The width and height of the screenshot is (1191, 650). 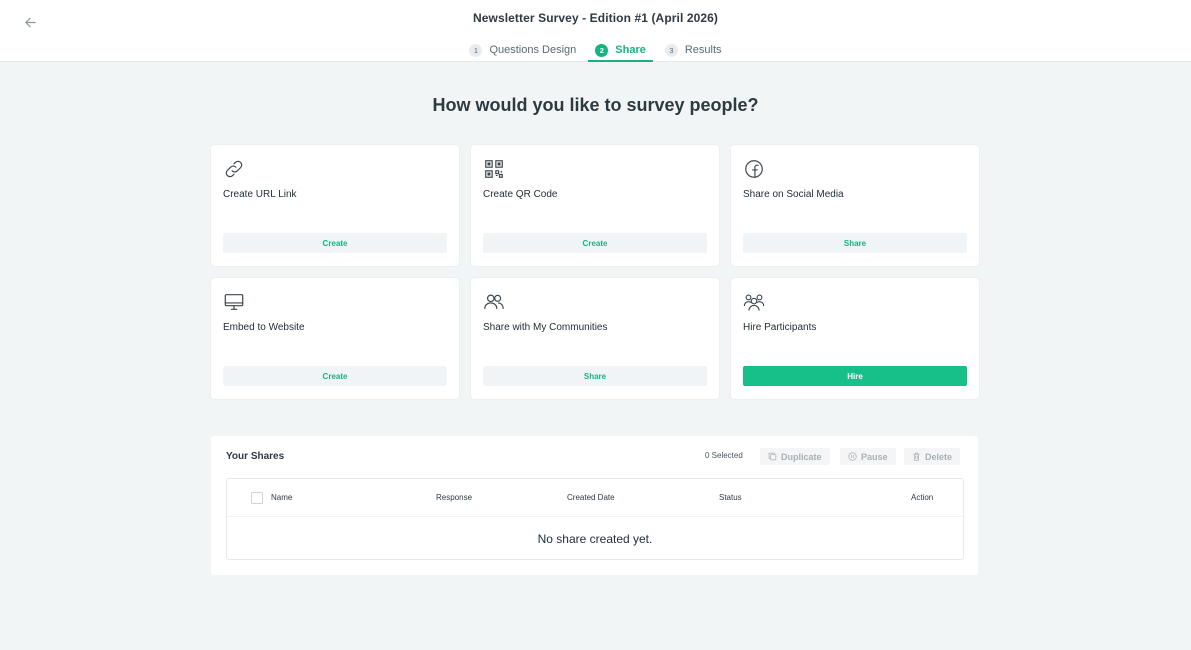 I want to click on step-number: 2, so click(x=602, y=50).